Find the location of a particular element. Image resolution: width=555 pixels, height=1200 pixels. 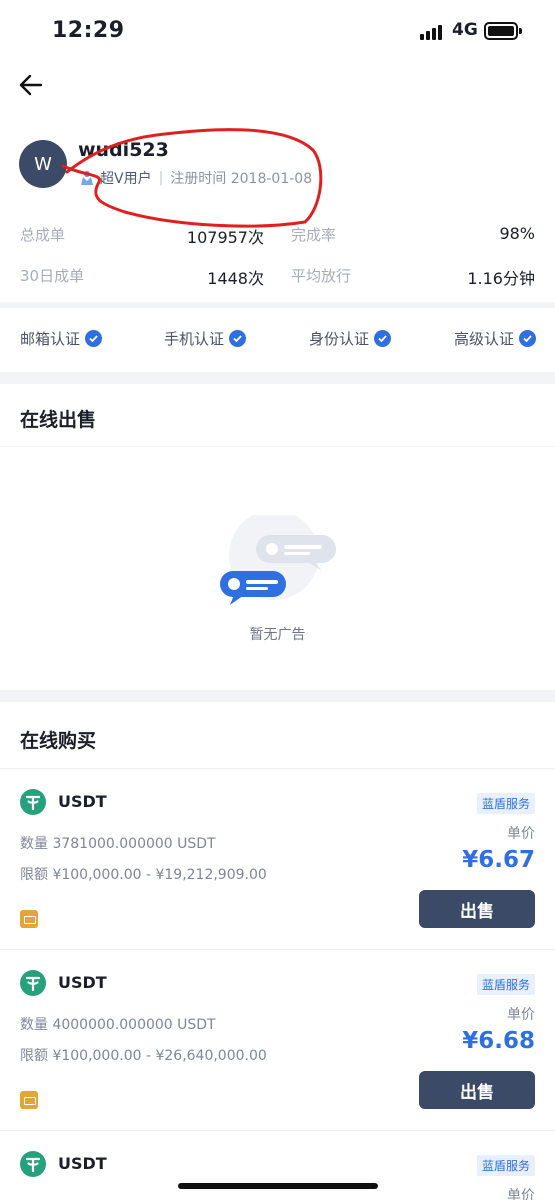

stat-label-total: 总成单 is located at coordinates (43, 235).